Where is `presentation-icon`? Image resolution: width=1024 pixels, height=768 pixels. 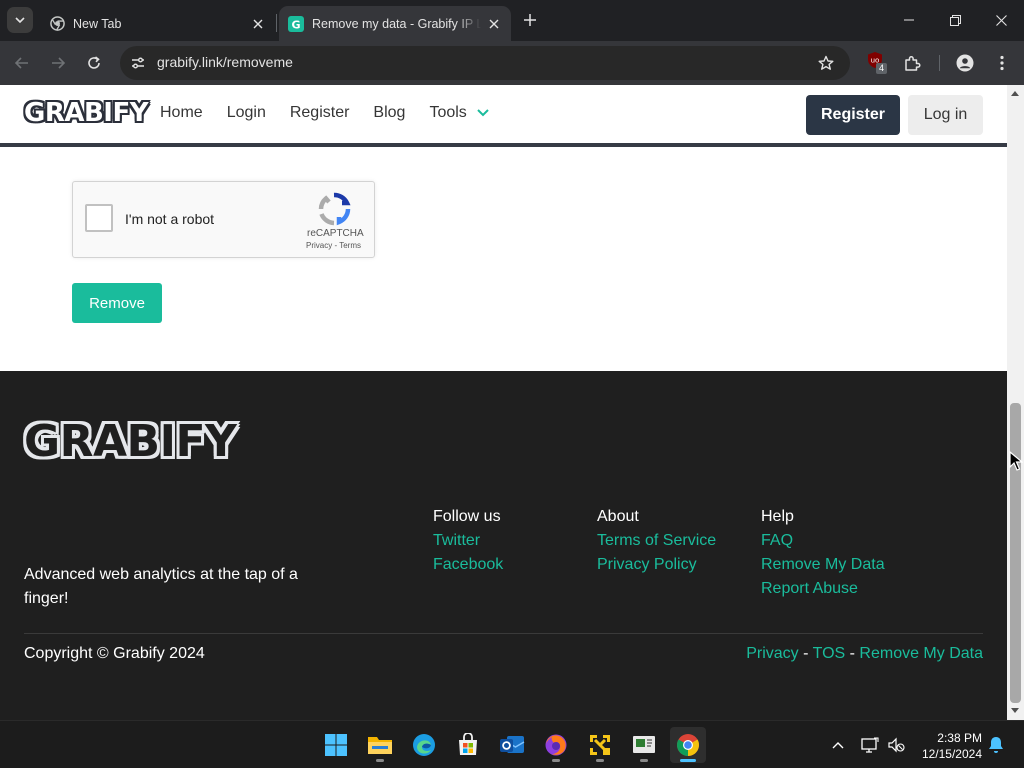 presentation-icon is located at coordinates (644, 744).